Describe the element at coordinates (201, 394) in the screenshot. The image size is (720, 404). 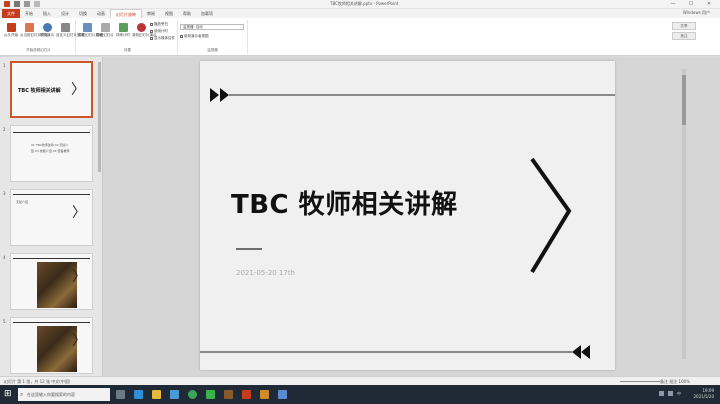
I see `taskbar-apps` at that location.